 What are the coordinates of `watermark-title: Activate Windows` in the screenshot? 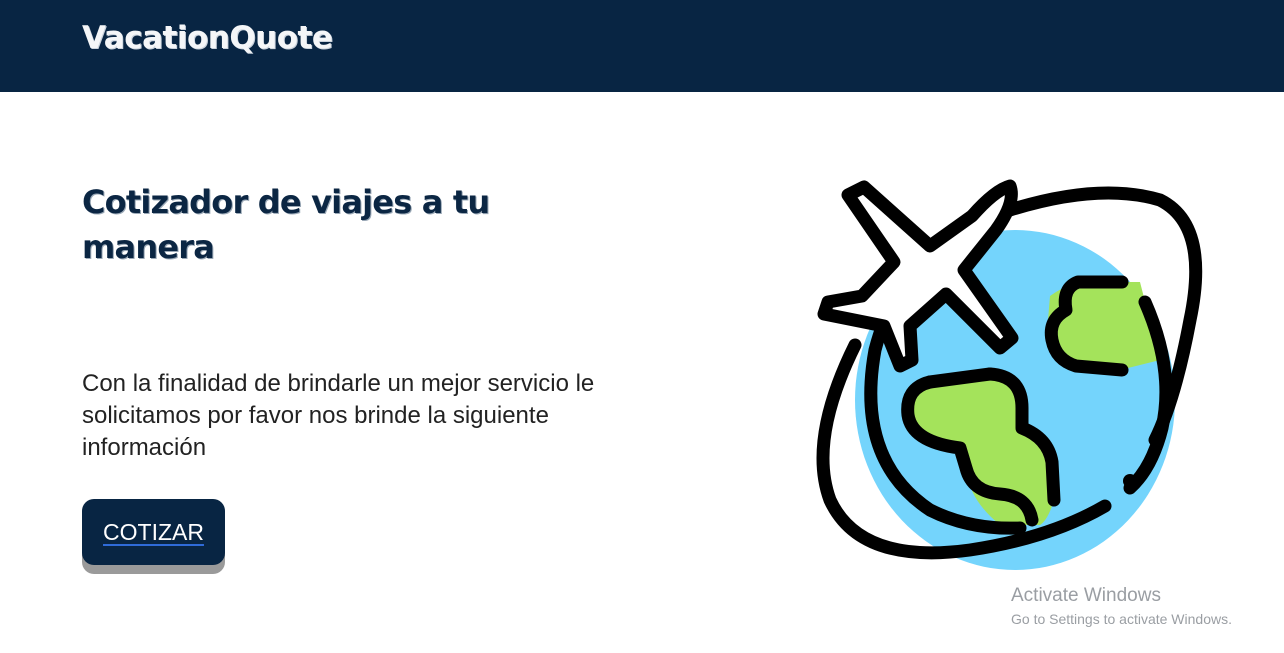 It's located at (1086, 595).